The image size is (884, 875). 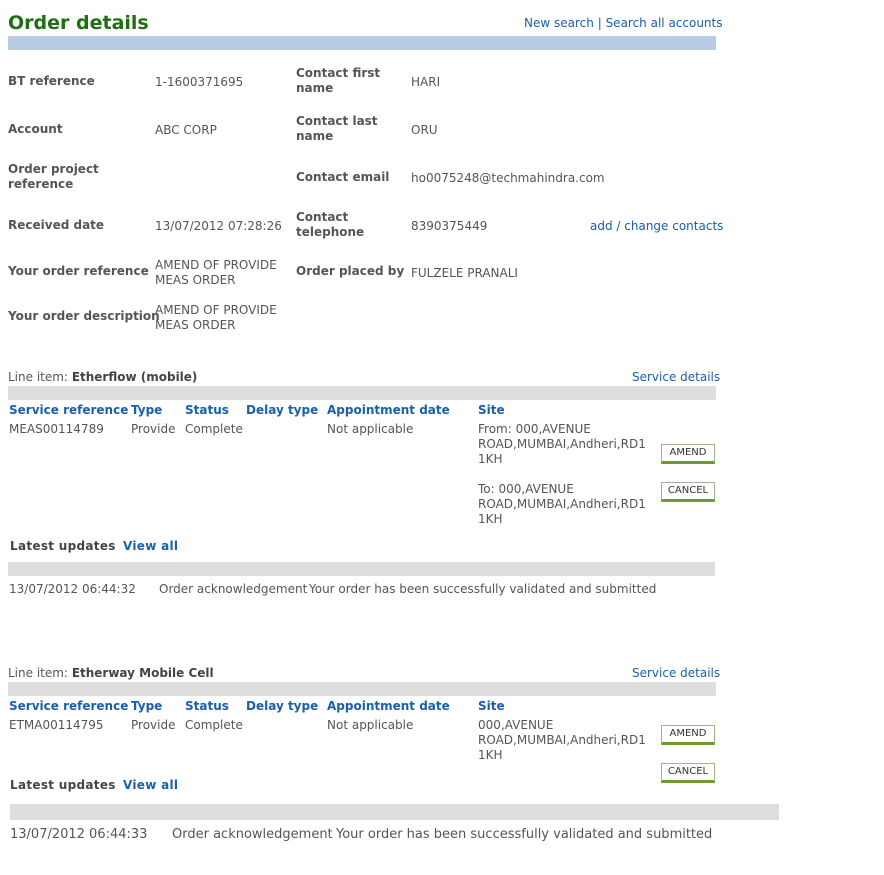 What do you see at coordinates (449, 226) in the screenshot?
I see `contact-telephone-value: 8390375449` at bounding box center [449, 226].